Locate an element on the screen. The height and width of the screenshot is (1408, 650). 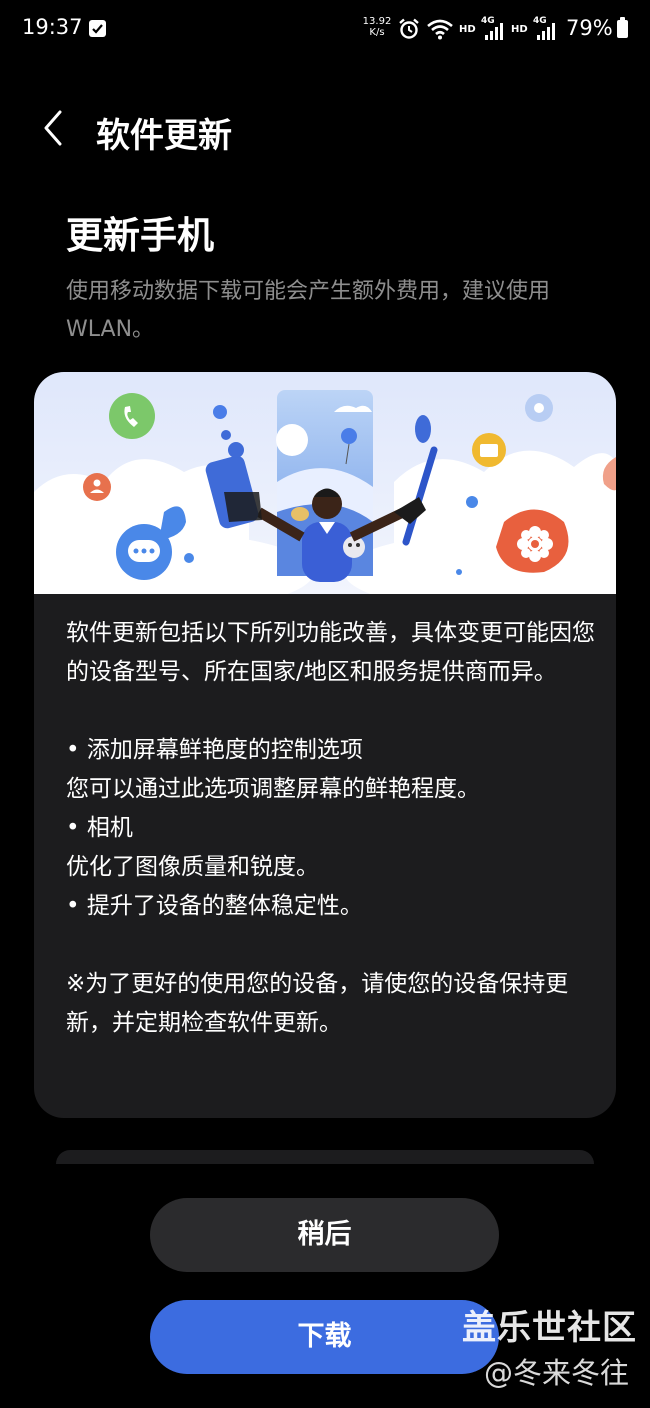
back-button is located at coordinates (53, 128).